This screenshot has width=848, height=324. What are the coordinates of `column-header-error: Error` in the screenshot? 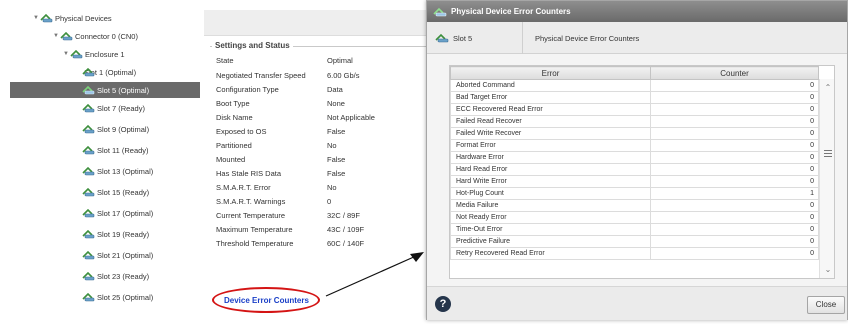 It's located at (550, 73).